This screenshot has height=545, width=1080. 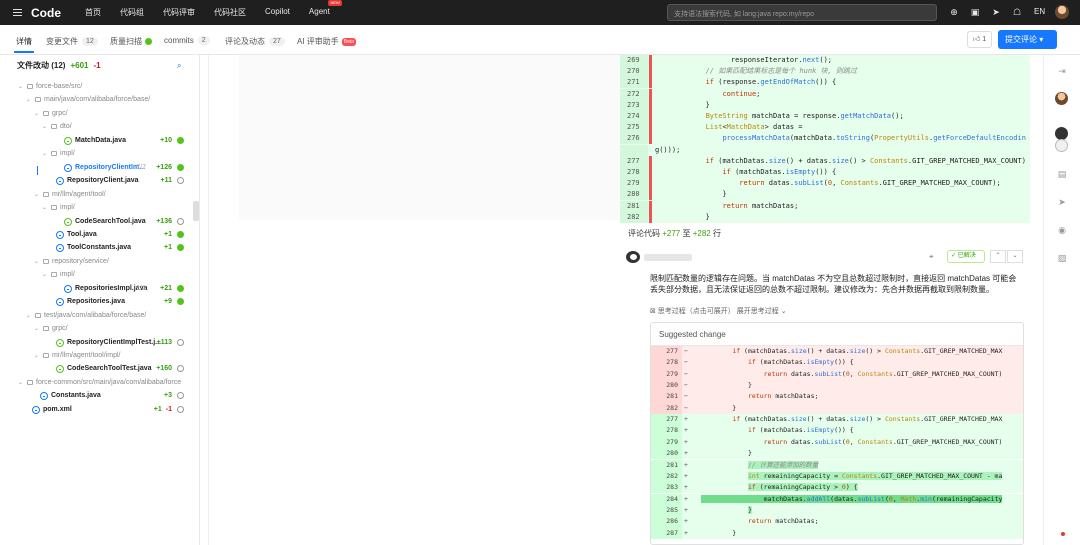 I want to click on reviewer-avatar, so click(x=1061, y=98).